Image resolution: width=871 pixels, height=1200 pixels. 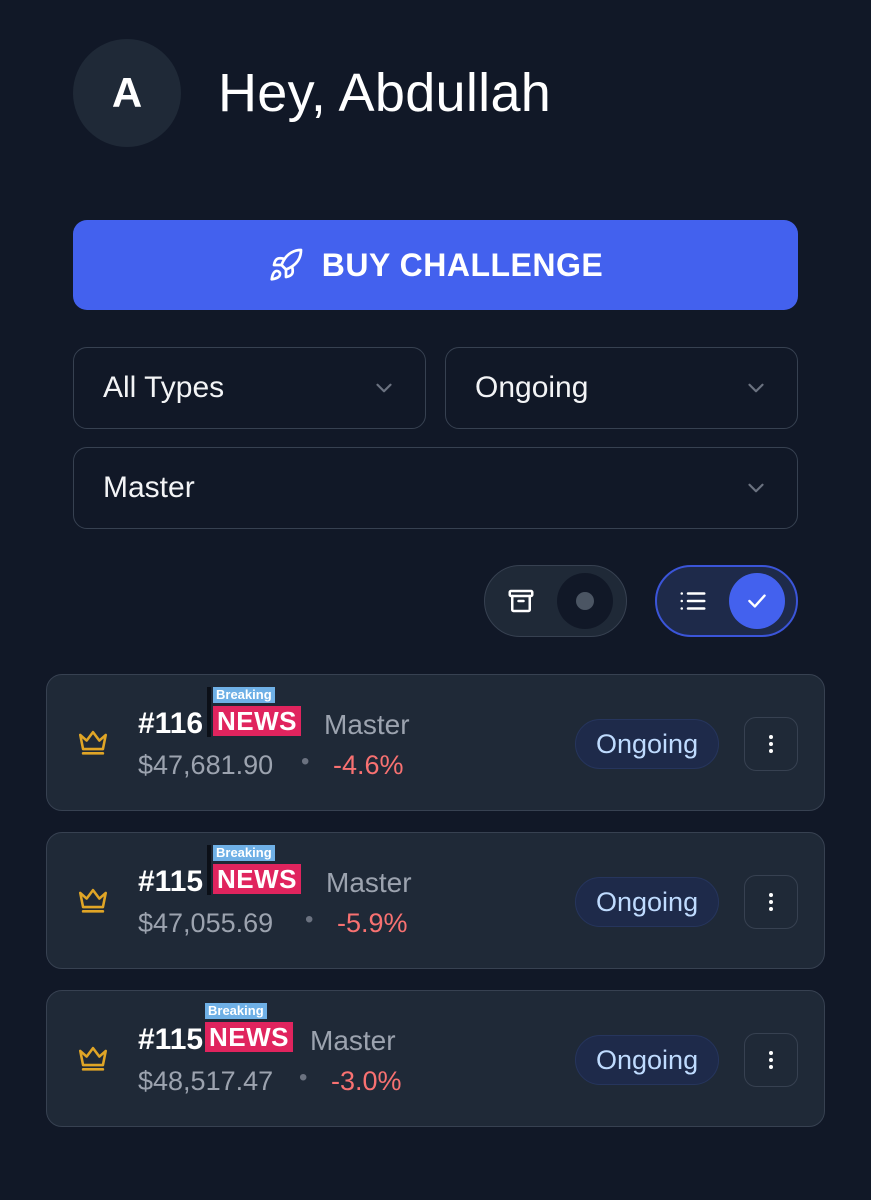 What do you see at coordinates (555, 601) in the screenshot?
I see `archive-toggle` at bounding box center [555, 601].